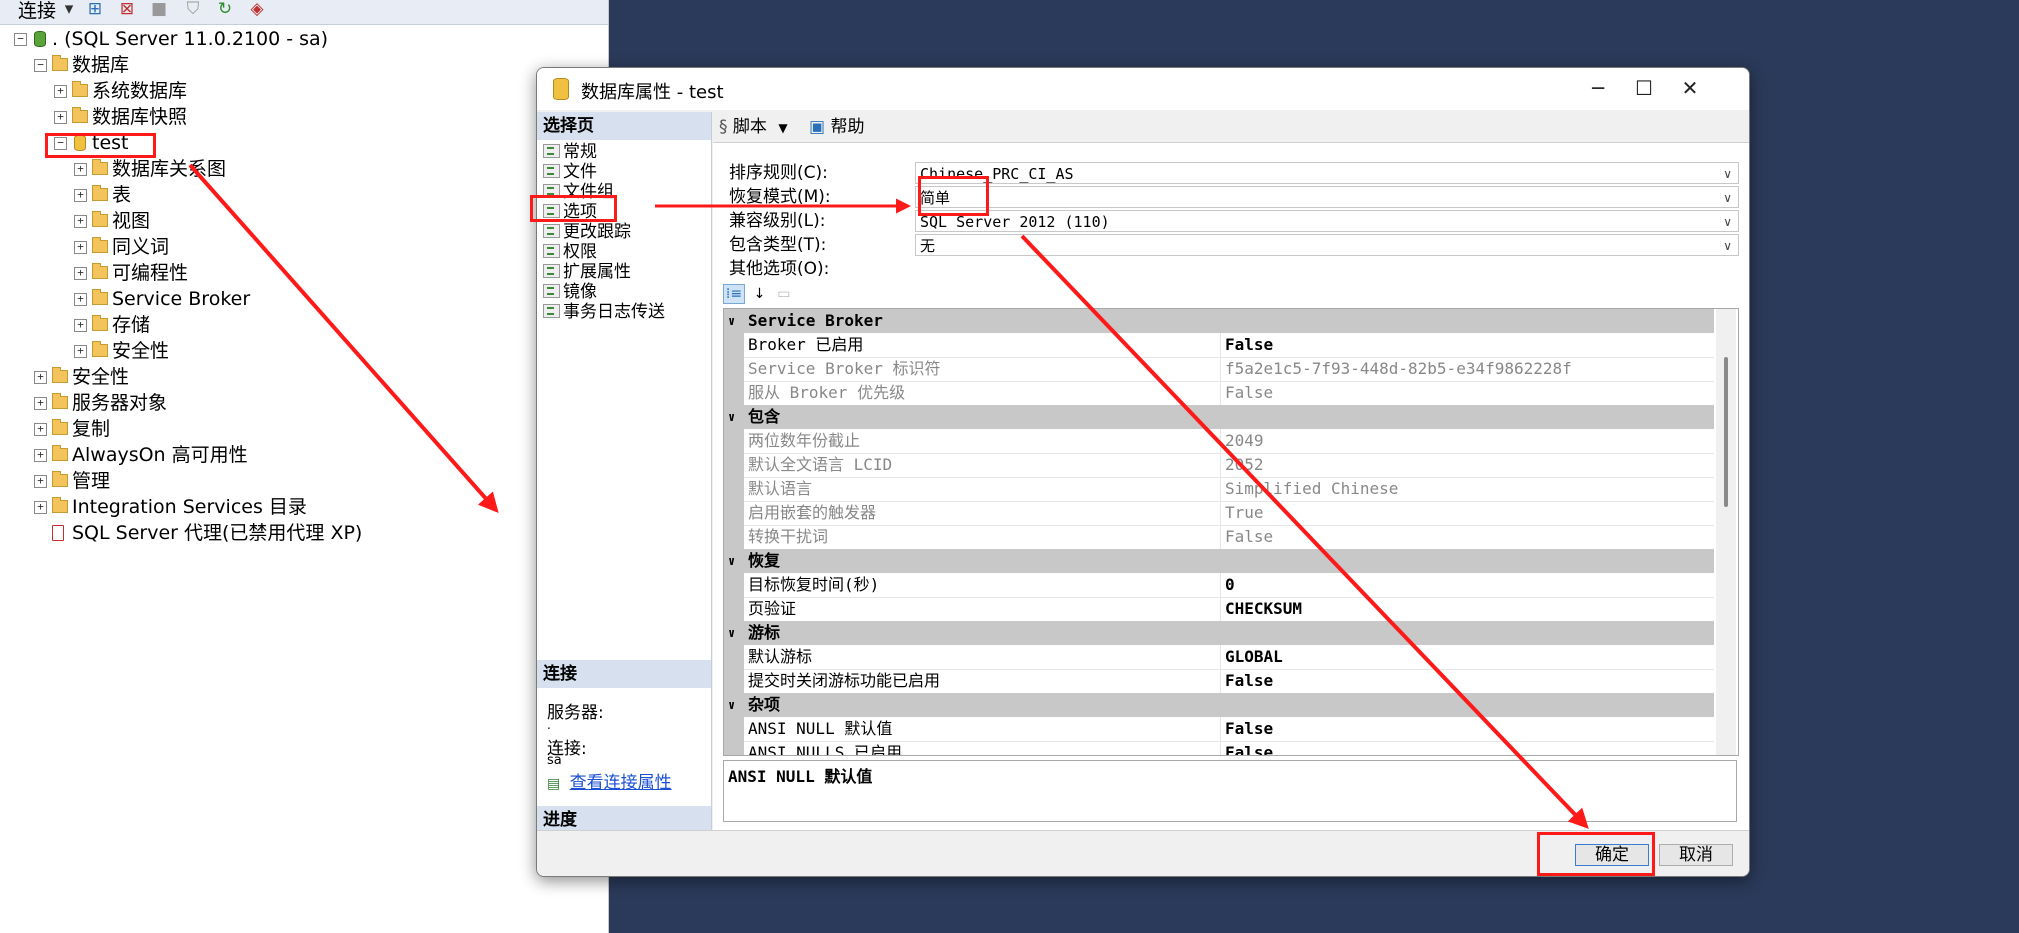 This screenshot has width=2019, height=933. I want to click on chevron-down-icon: ∨, so click(1727, 246).